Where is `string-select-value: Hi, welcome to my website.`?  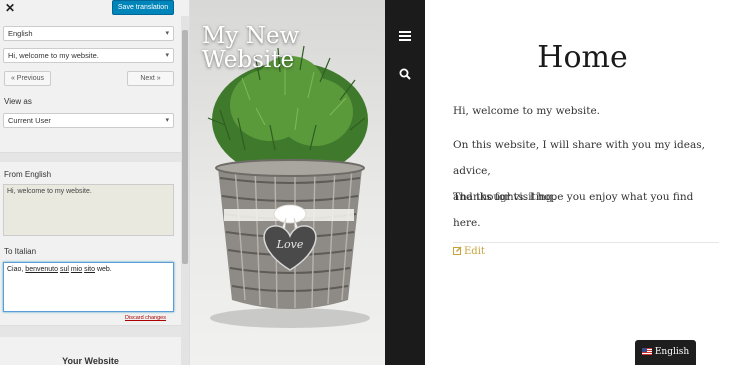 string-select-value: Hi, welcome to my website. is located at coordinates (53, 55).